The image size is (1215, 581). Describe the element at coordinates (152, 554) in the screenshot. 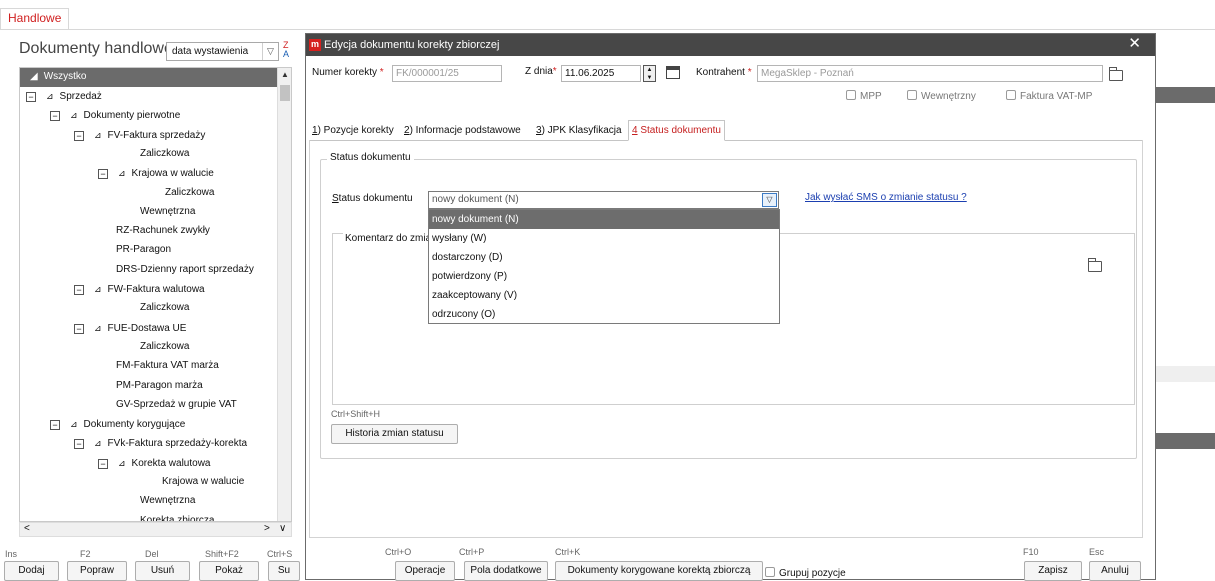

I see `shortcut-del: Del` at that location.